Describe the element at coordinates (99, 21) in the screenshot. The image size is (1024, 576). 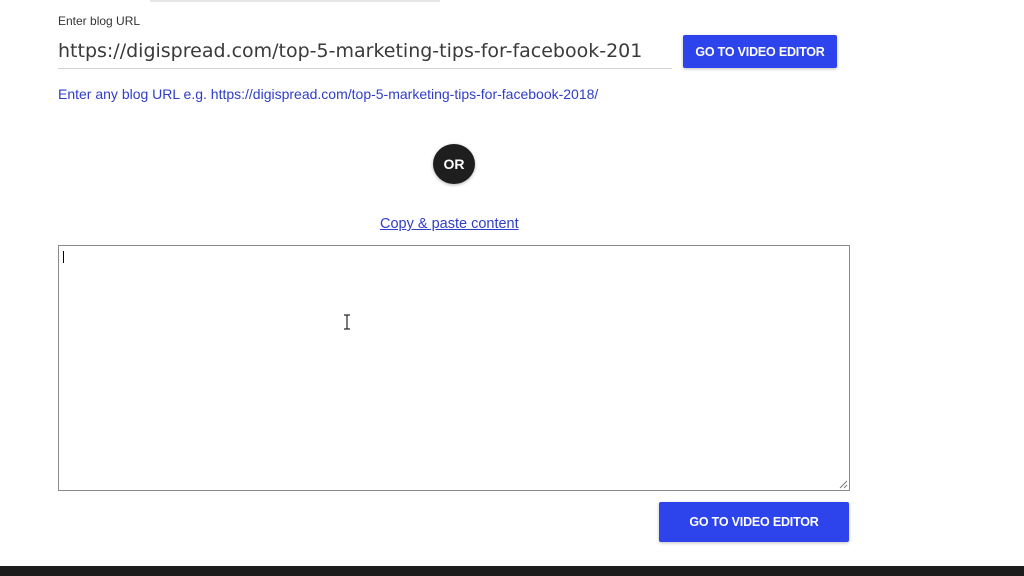
I see `blog-url-label: Enter blog URL` at that location.